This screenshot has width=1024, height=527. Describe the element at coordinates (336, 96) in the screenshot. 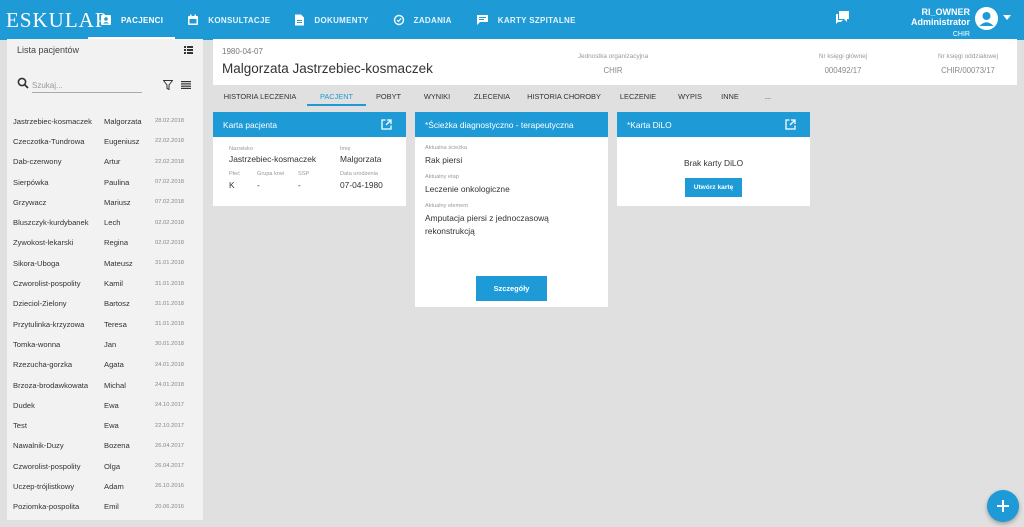

I see `tab-pacjent: PACJENT` at that location.